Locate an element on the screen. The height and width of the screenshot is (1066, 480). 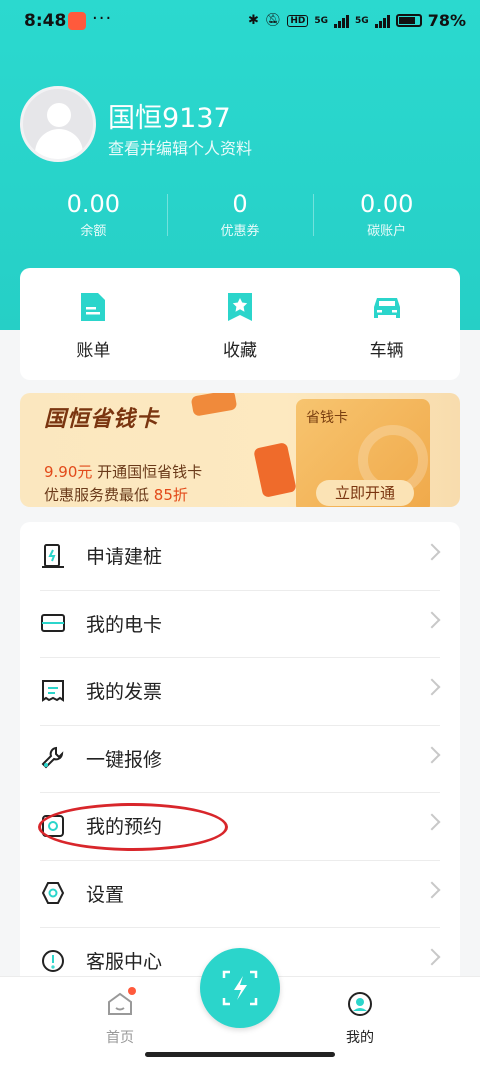
edit-profile-link: 查看并编辑个人资料 is located at coordinates (180, 147).